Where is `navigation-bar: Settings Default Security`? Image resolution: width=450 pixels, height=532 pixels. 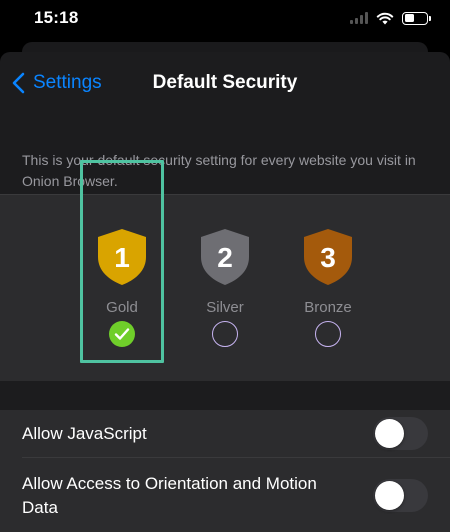 navigation-bar: Settings Default Security is located at coordinates (225, 84).